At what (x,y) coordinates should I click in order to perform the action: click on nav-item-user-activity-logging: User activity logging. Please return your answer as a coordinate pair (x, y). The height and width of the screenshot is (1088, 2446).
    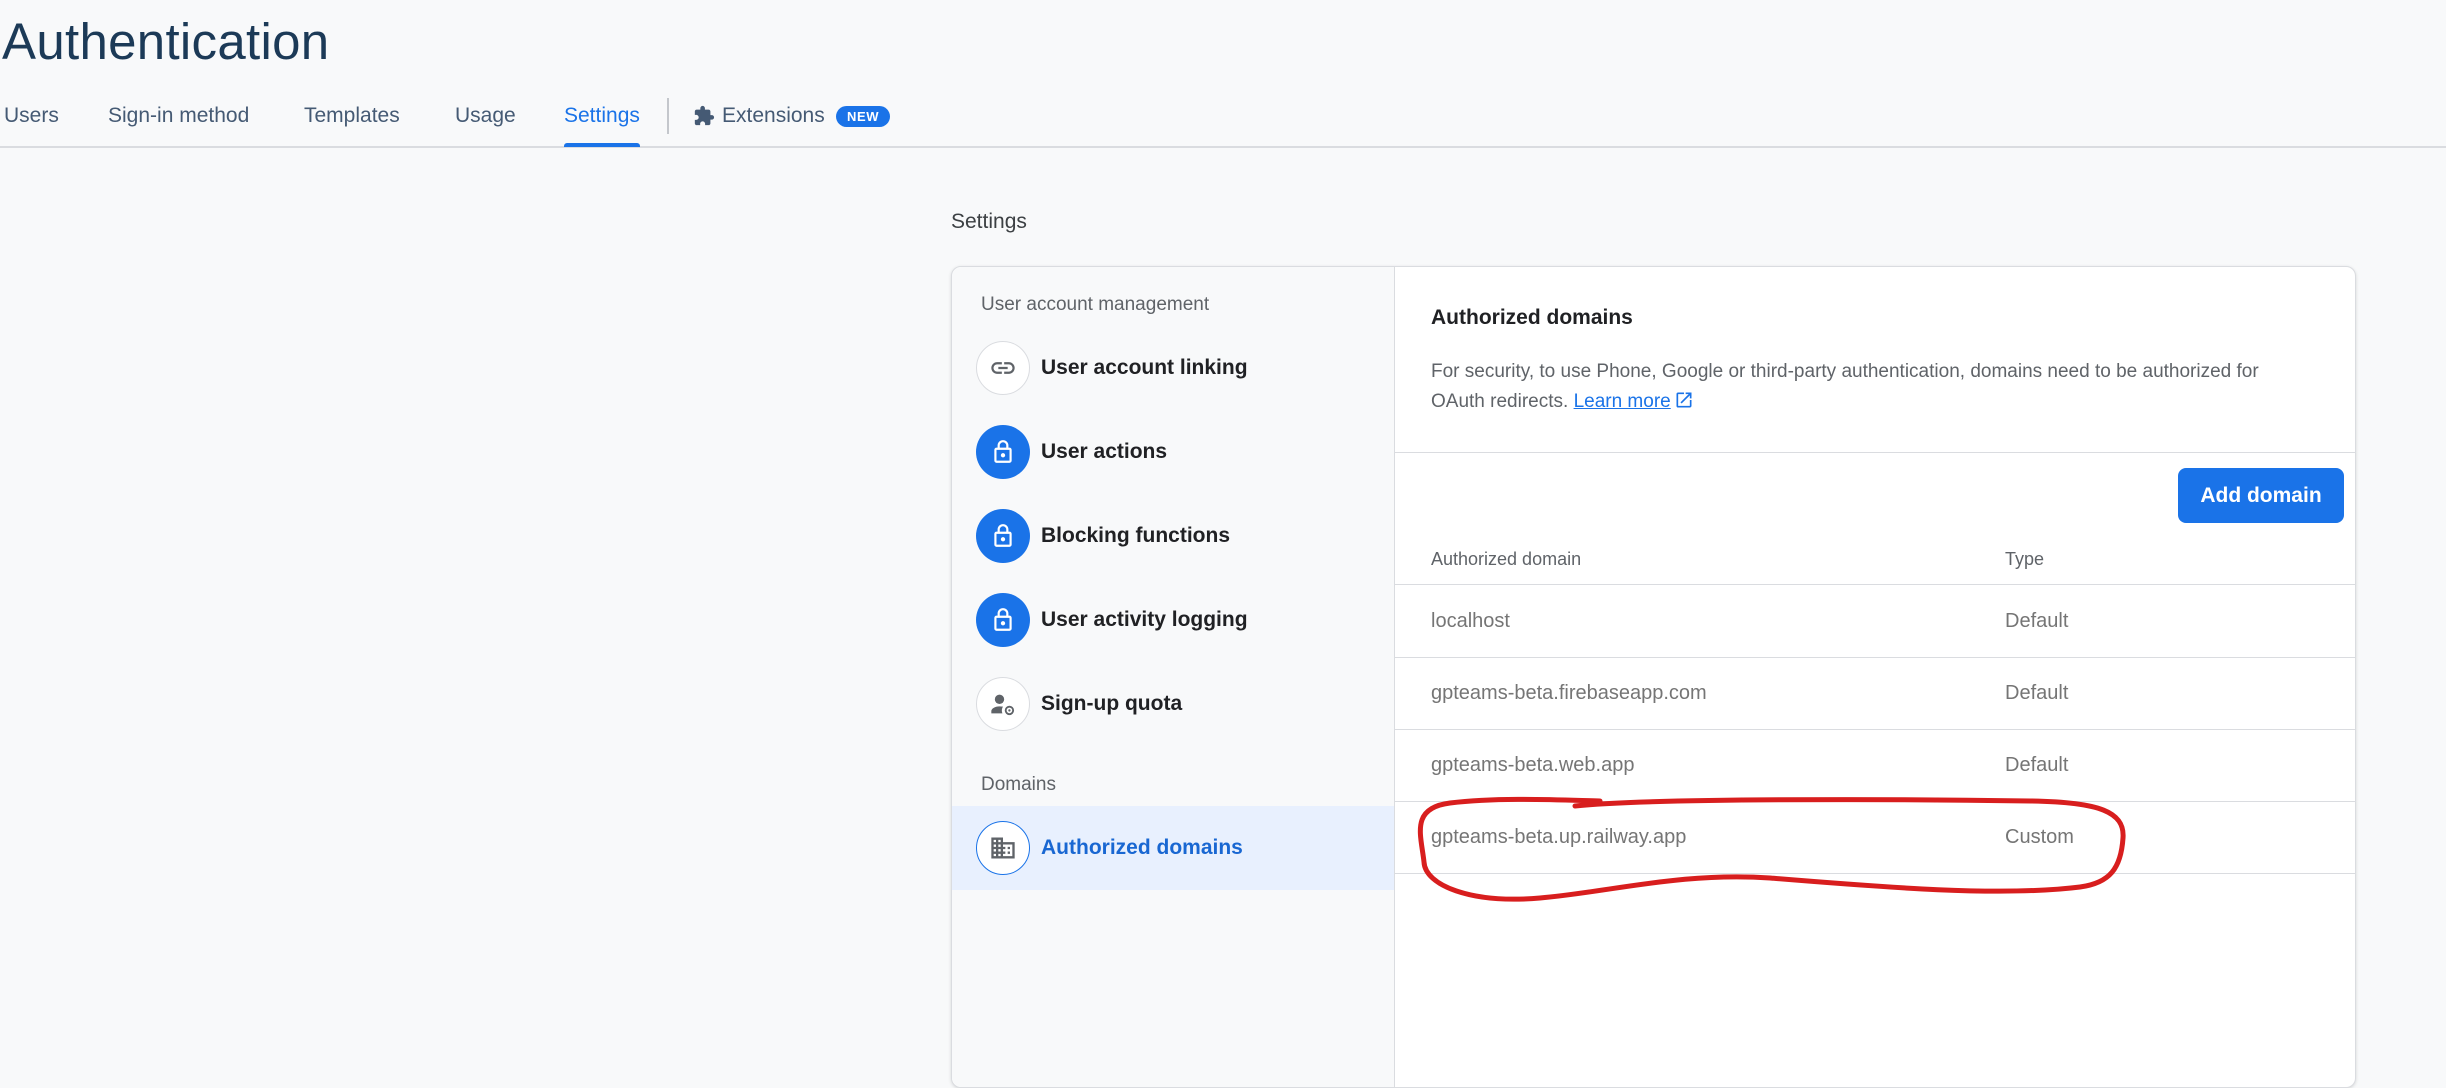
    Looking at the image, I should click on (1173, 620).